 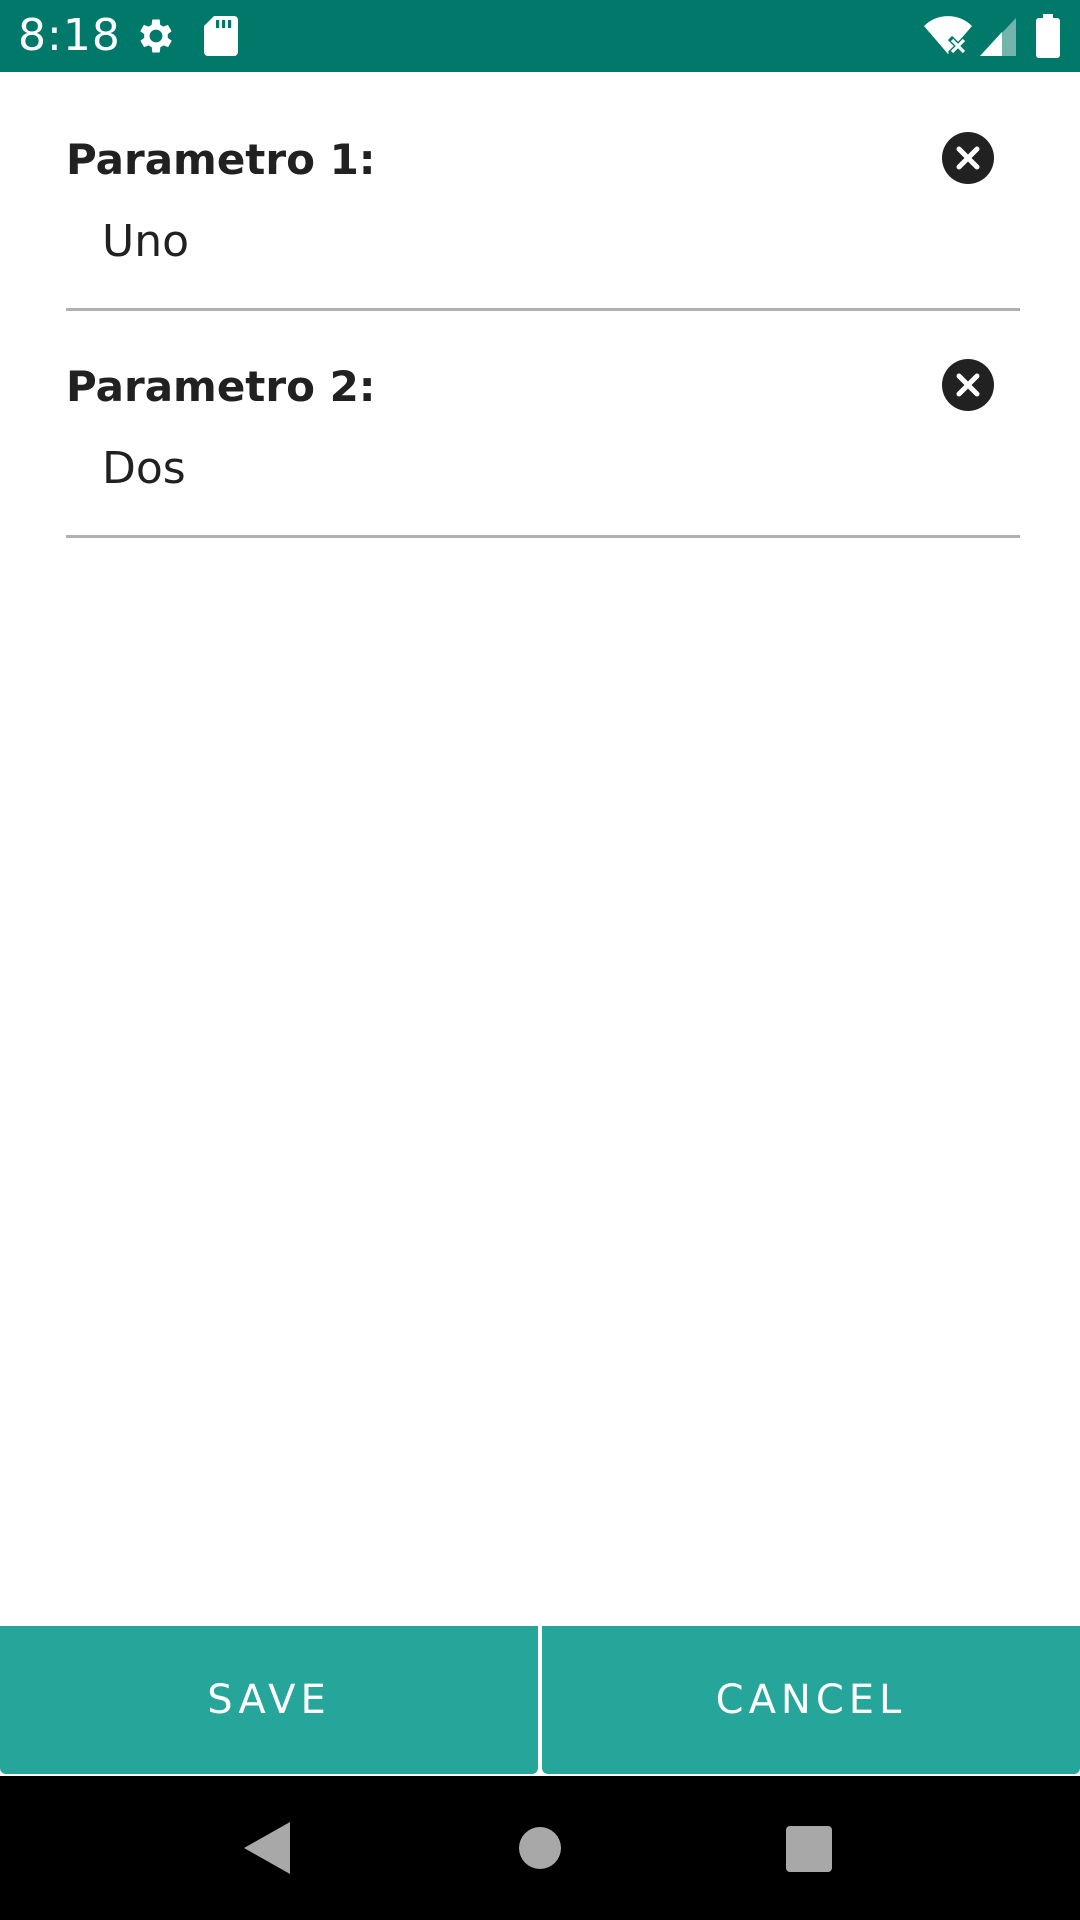 What do you see at coordinates (221, 159) in the screenshot?
I see `param-label: Parametro 1:` at bounding box center [221, 159].